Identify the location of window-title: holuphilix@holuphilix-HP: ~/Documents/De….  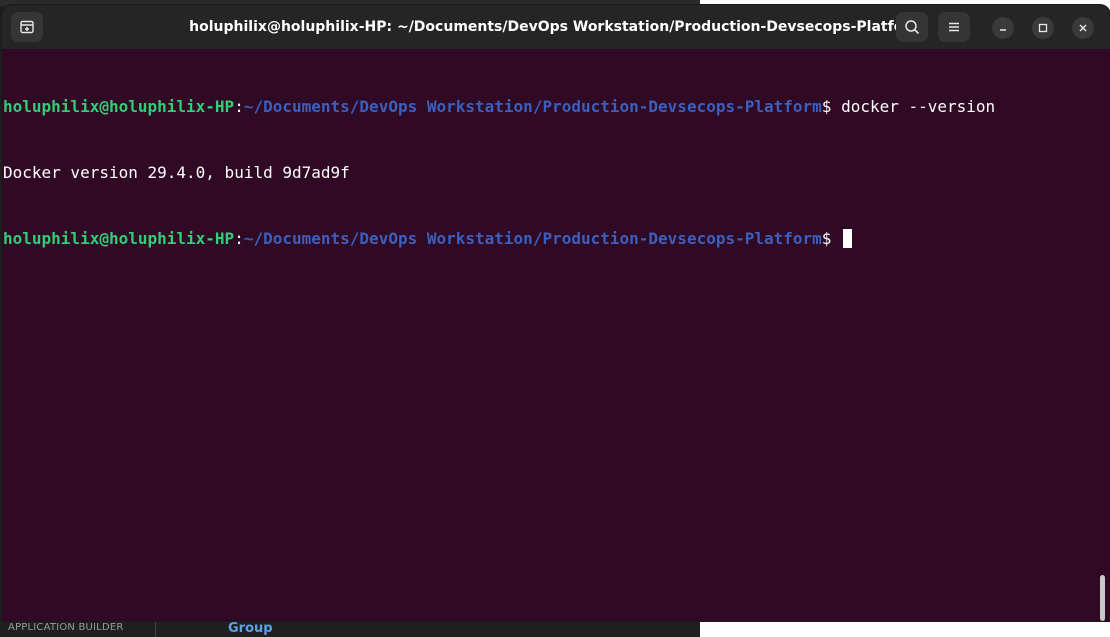
(557, 27).